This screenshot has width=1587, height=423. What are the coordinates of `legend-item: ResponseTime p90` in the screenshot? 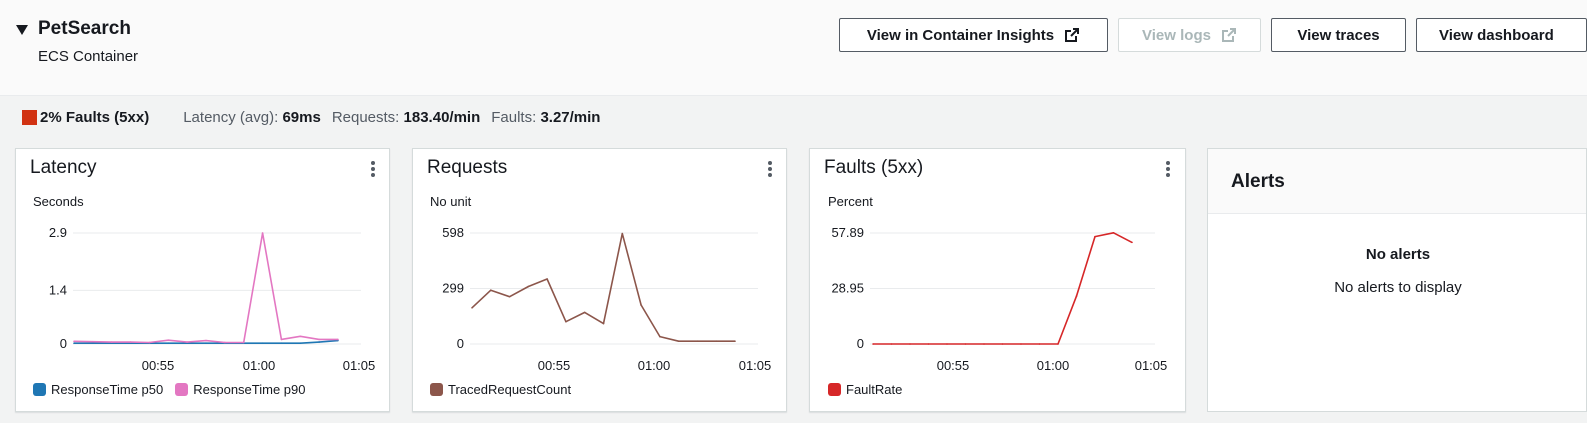 It's located at (240, 389).